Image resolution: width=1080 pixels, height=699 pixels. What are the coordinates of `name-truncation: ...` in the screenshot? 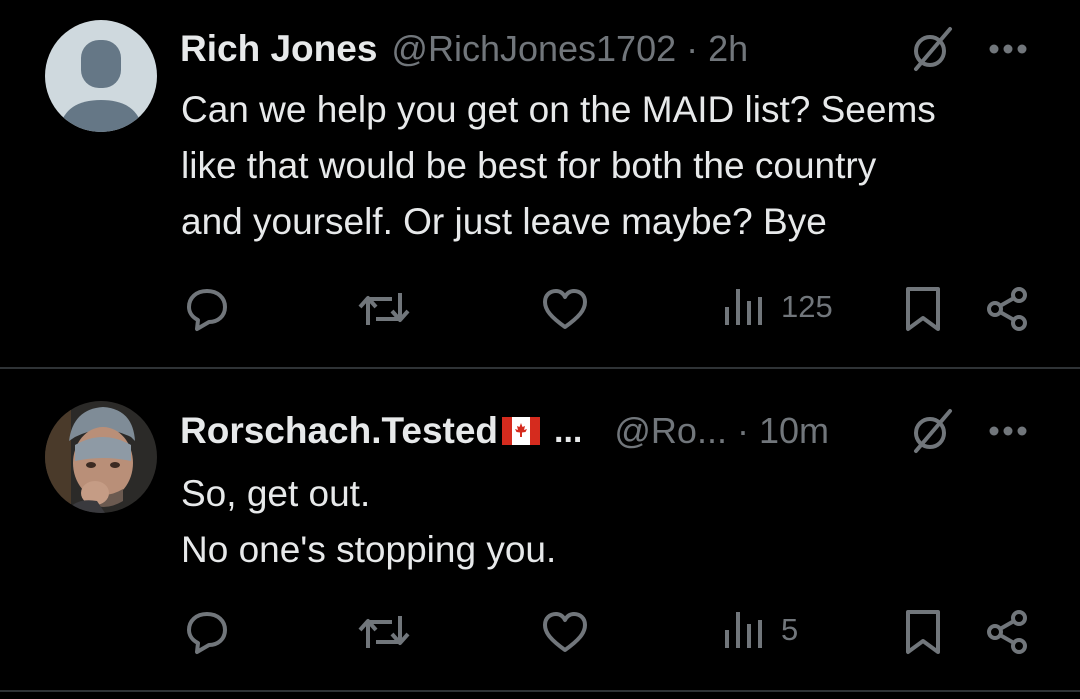 It's located at (568, 430).